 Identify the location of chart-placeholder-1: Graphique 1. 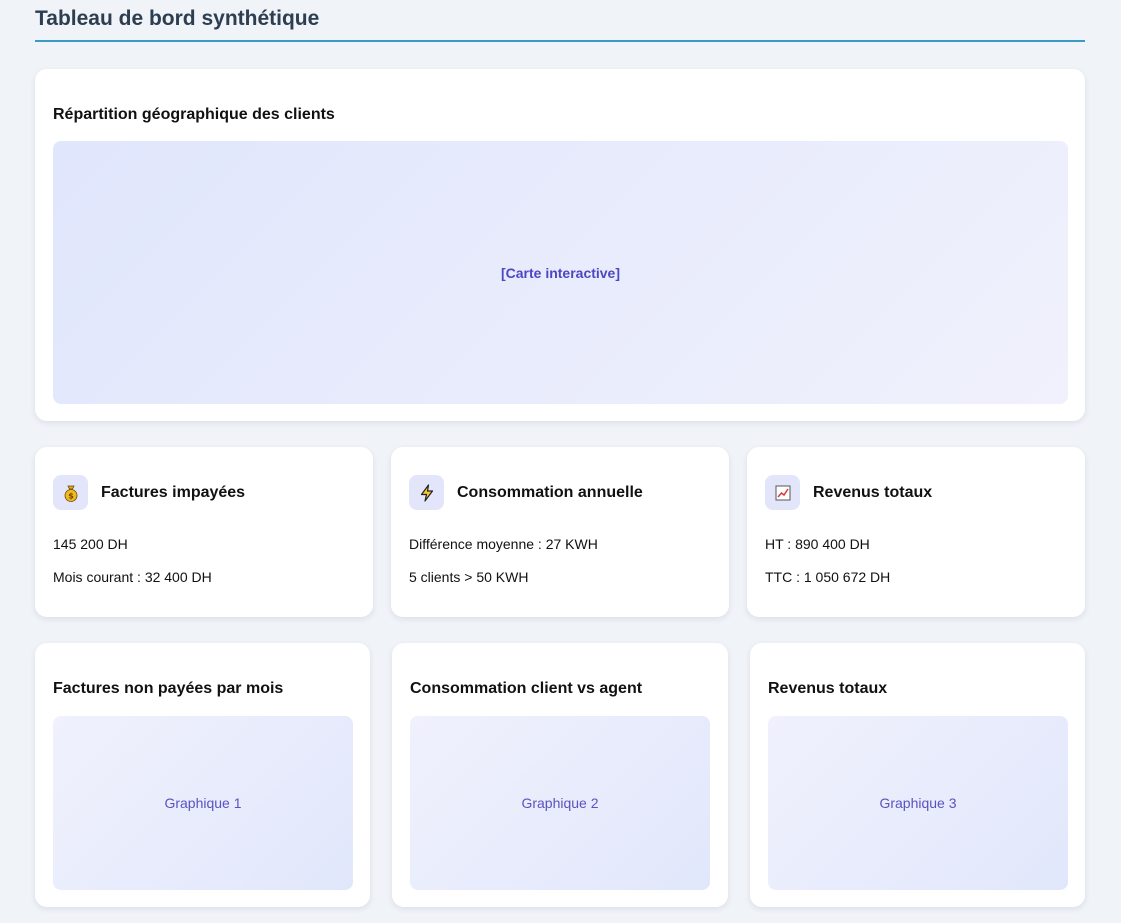
(203, 803).